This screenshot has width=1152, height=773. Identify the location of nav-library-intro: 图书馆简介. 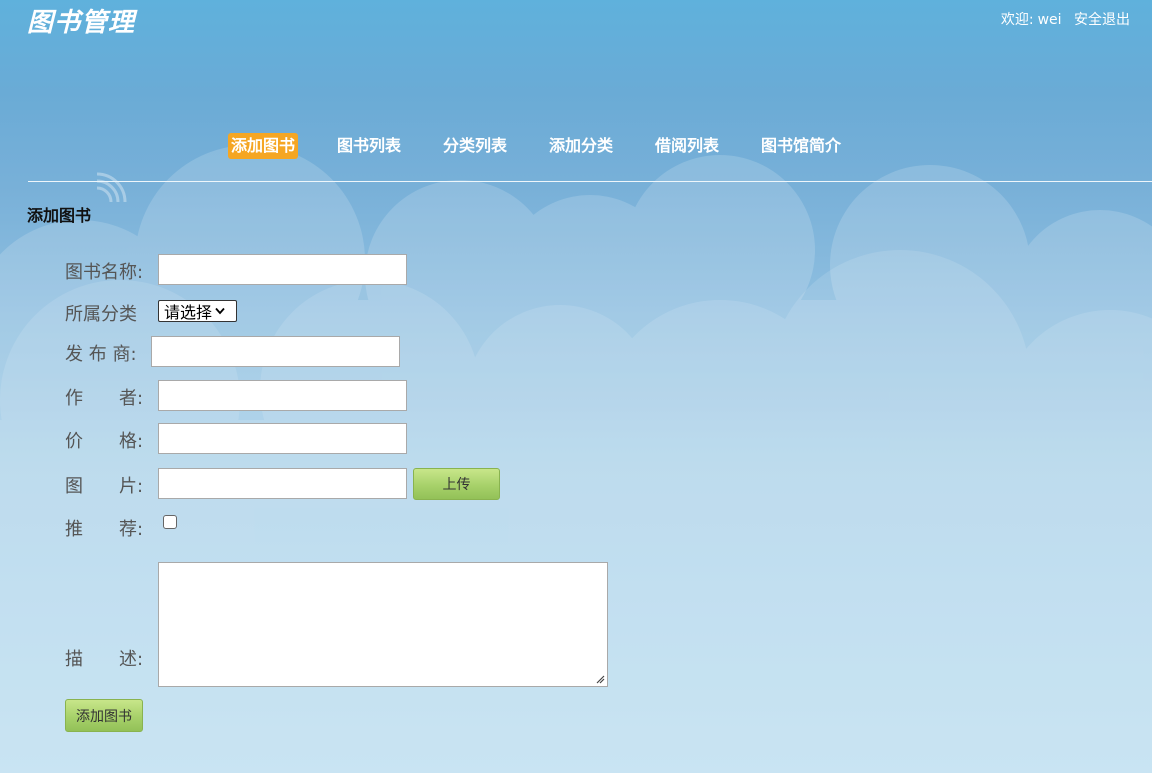
(801, 146).